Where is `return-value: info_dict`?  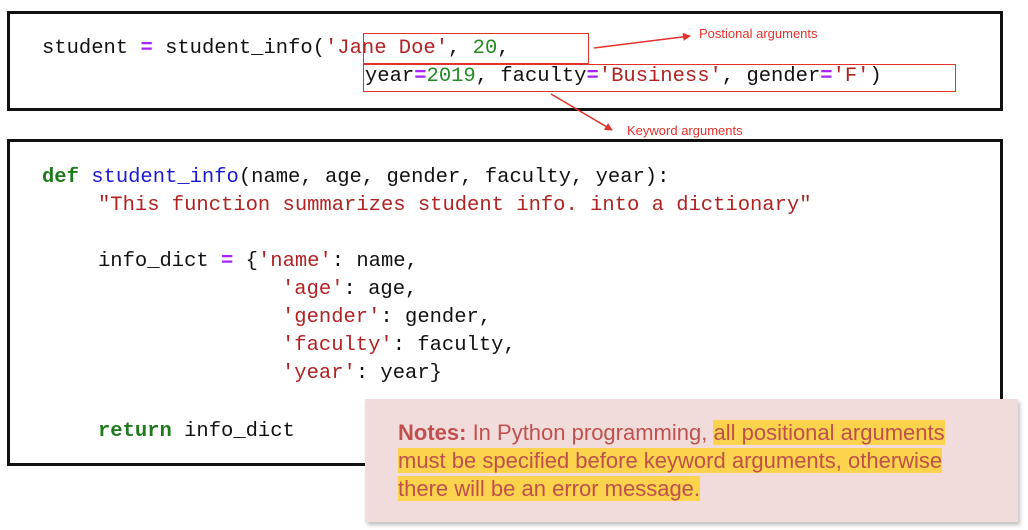 return-value: info_dict is located at coordinates (239, 431).